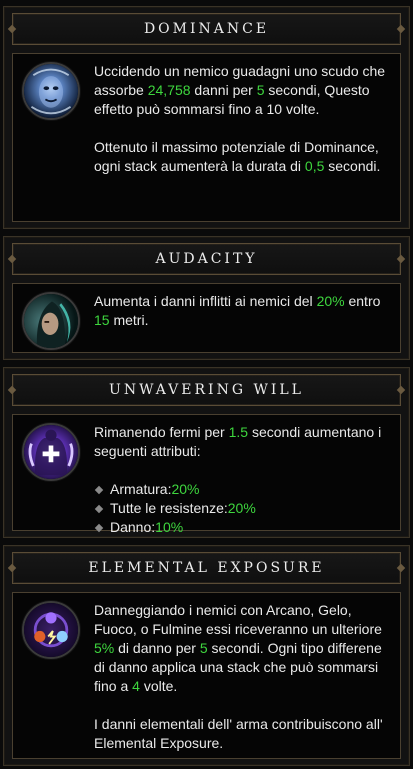  Describe the element at coordinates (244, 527) in the screenshot. I see `bullet-damage: Danno: 10%` at that location.